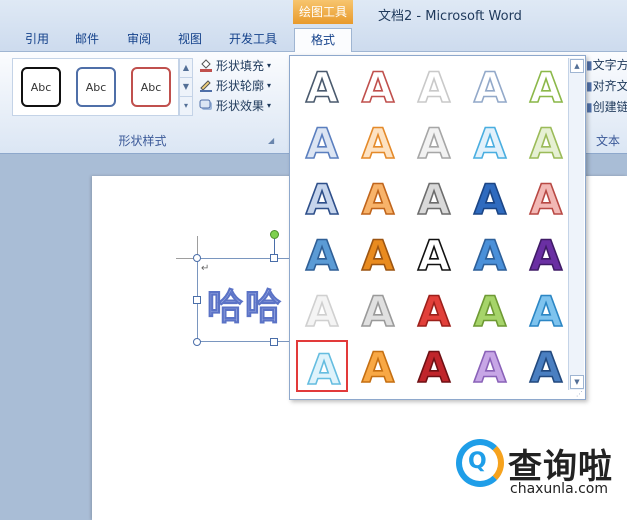  I want to click on ribbon-tabs: 引用 邮件 审阅 视图 开发工具 格式, so click(313, 40).